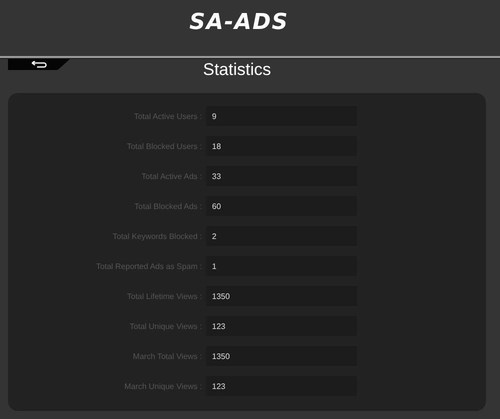 This screenshot has height=419, width=500. I want to click on back-button, so click(39, 64).